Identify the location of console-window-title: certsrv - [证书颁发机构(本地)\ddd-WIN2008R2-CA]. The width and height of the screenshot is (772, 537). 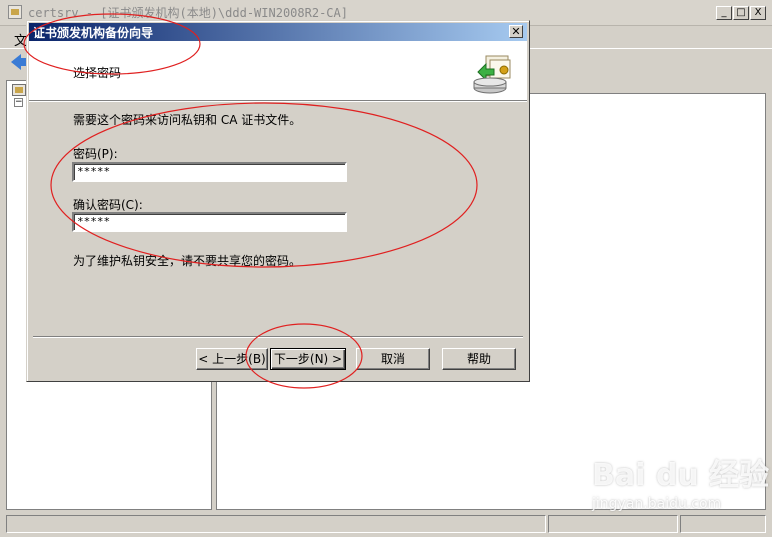
(188, 13).